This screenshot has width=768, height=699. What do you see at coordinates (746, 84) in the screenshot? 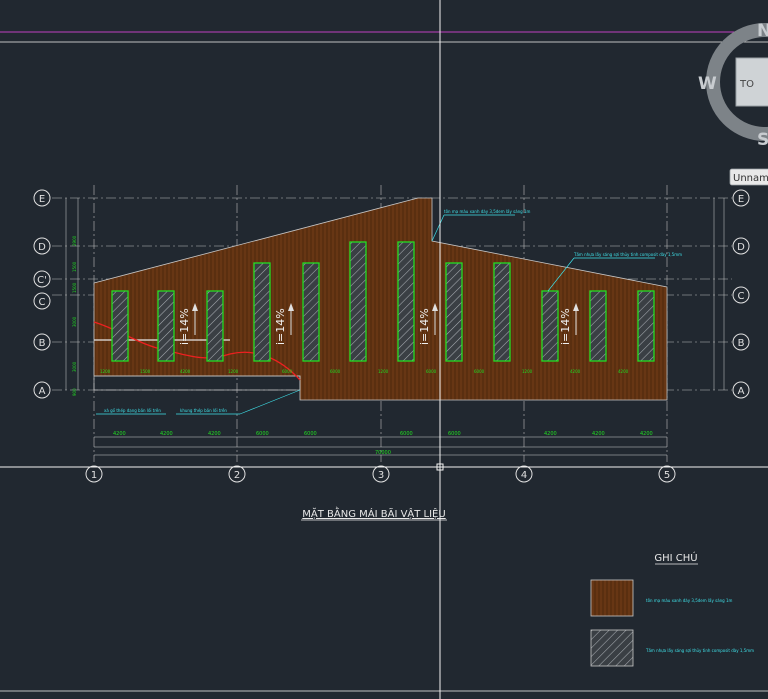
I see `viewcube-top-label: TO` at bounding box center [746, 84].